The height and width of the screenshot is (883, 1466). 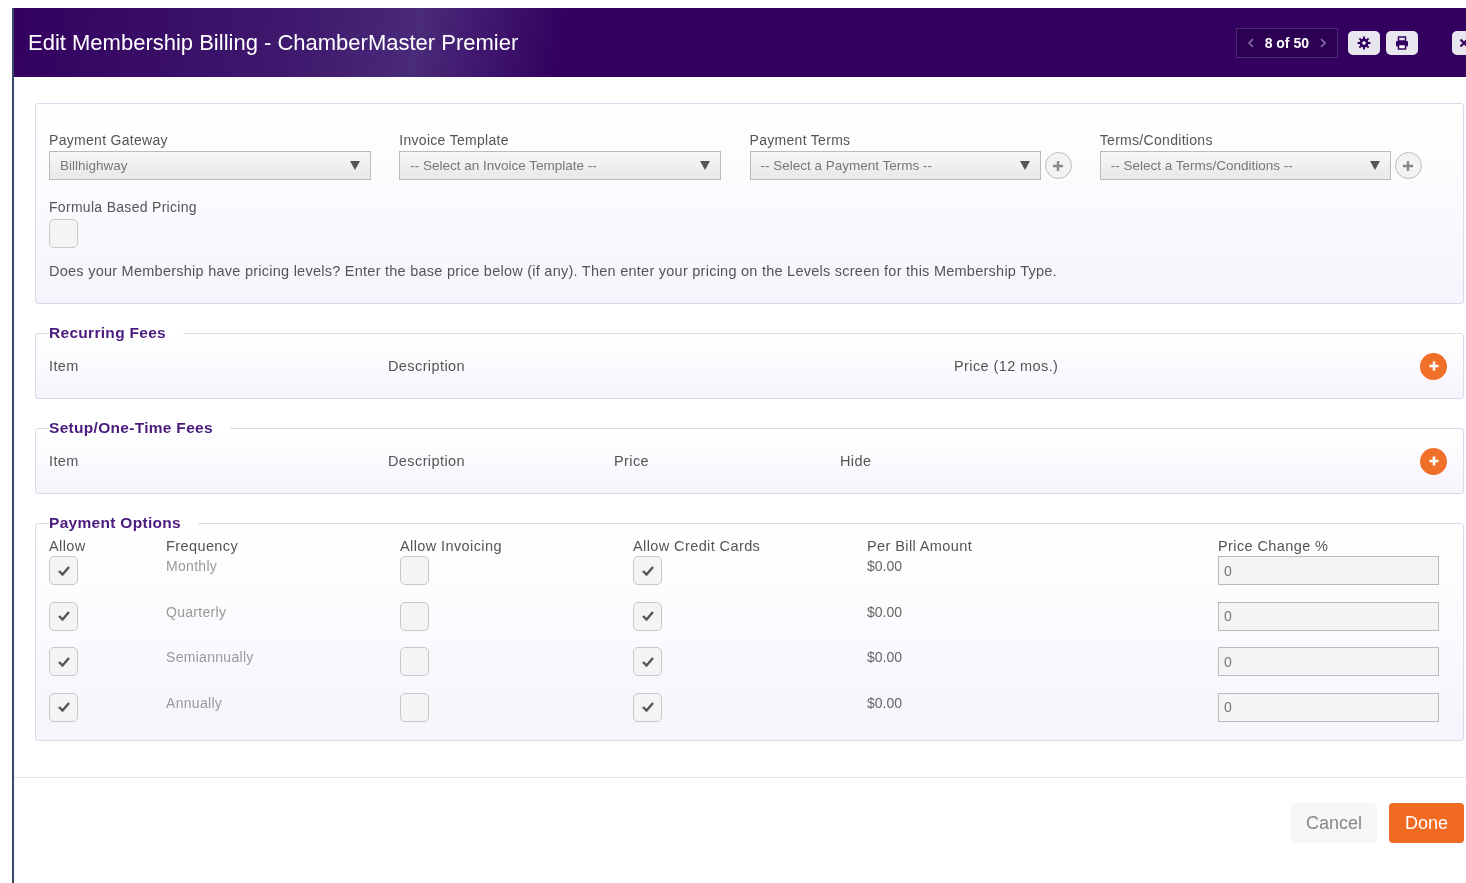 I want to click on frequency-text: Semiannually, so click(x=210, y=657).